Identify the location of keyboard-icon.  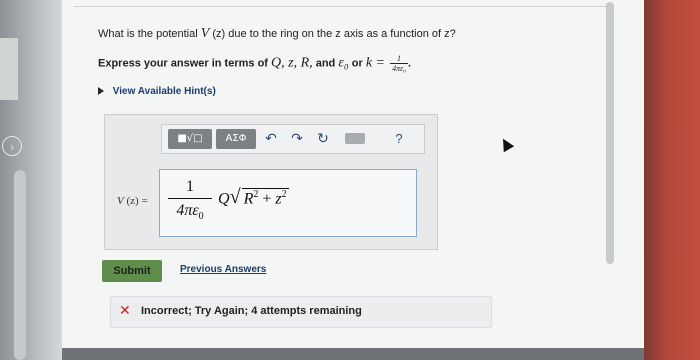
(355, 138).